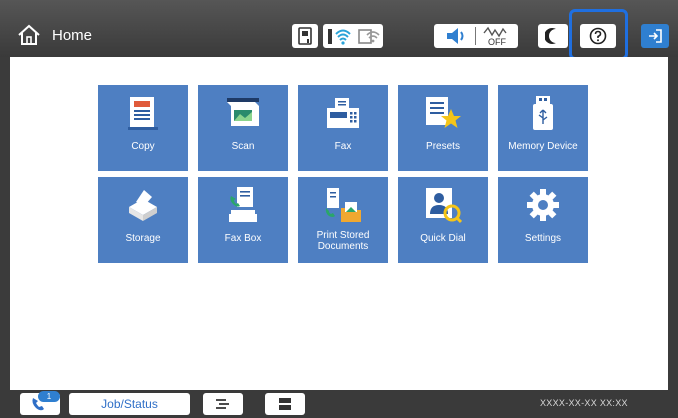 Image resolution: width=678 pixels, height=418 pixels. What do you see at coordinates (444, 206) in the screenshot?
I see `quick-dial-icon` at bounding box center [444, 206].